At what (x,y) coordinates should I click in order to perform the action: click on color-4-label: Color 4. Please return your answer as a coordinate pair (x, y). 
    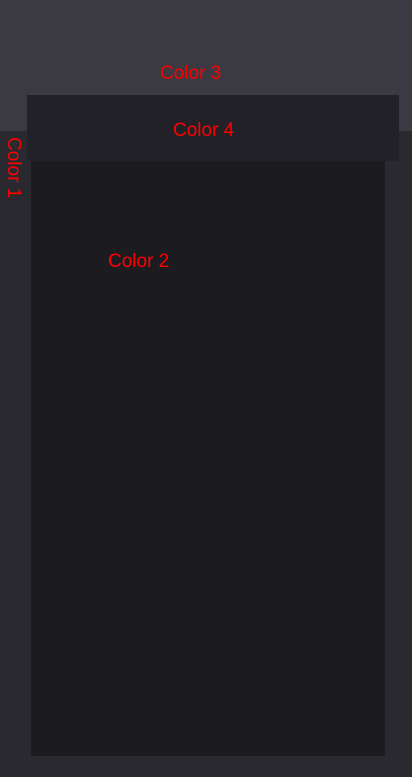
    Looking at the image, I should click on (204, 130).